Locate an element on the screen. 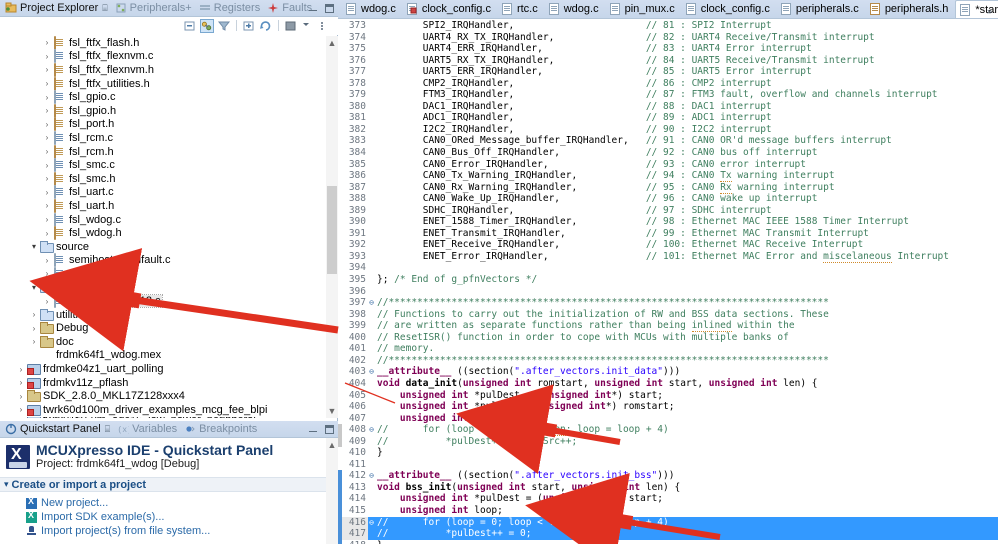 This screenshot has width=998, height=544. tab-project-explorer: Project Explorer ⌸ is located at coordinates (58, 8).